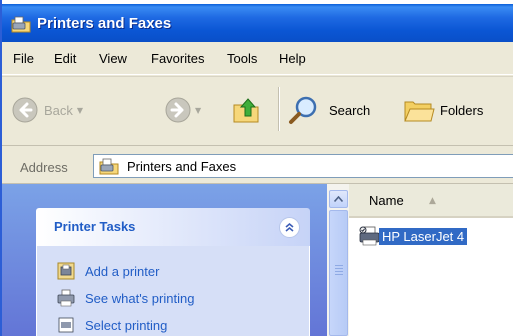 This screenshot has height=336, width=513. I want to click on folders-icon, so click(419, 111).